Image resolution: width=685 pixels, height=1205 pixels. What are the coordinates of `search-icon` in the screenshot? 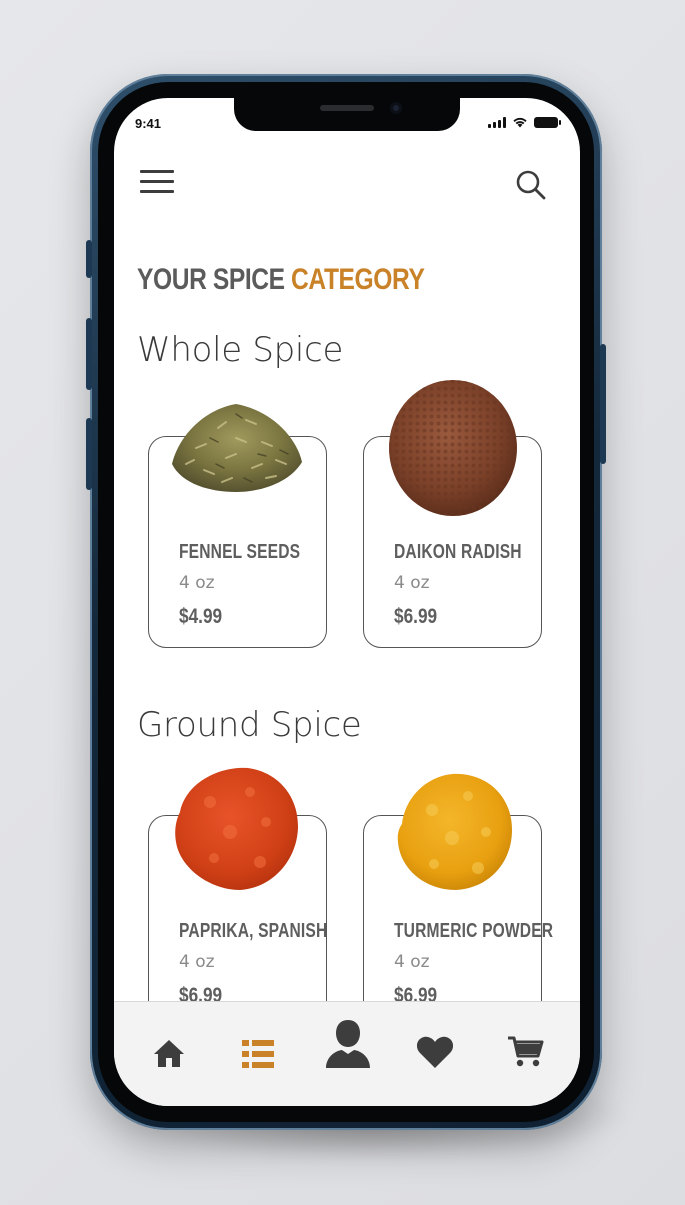 It's located at (531, 185).